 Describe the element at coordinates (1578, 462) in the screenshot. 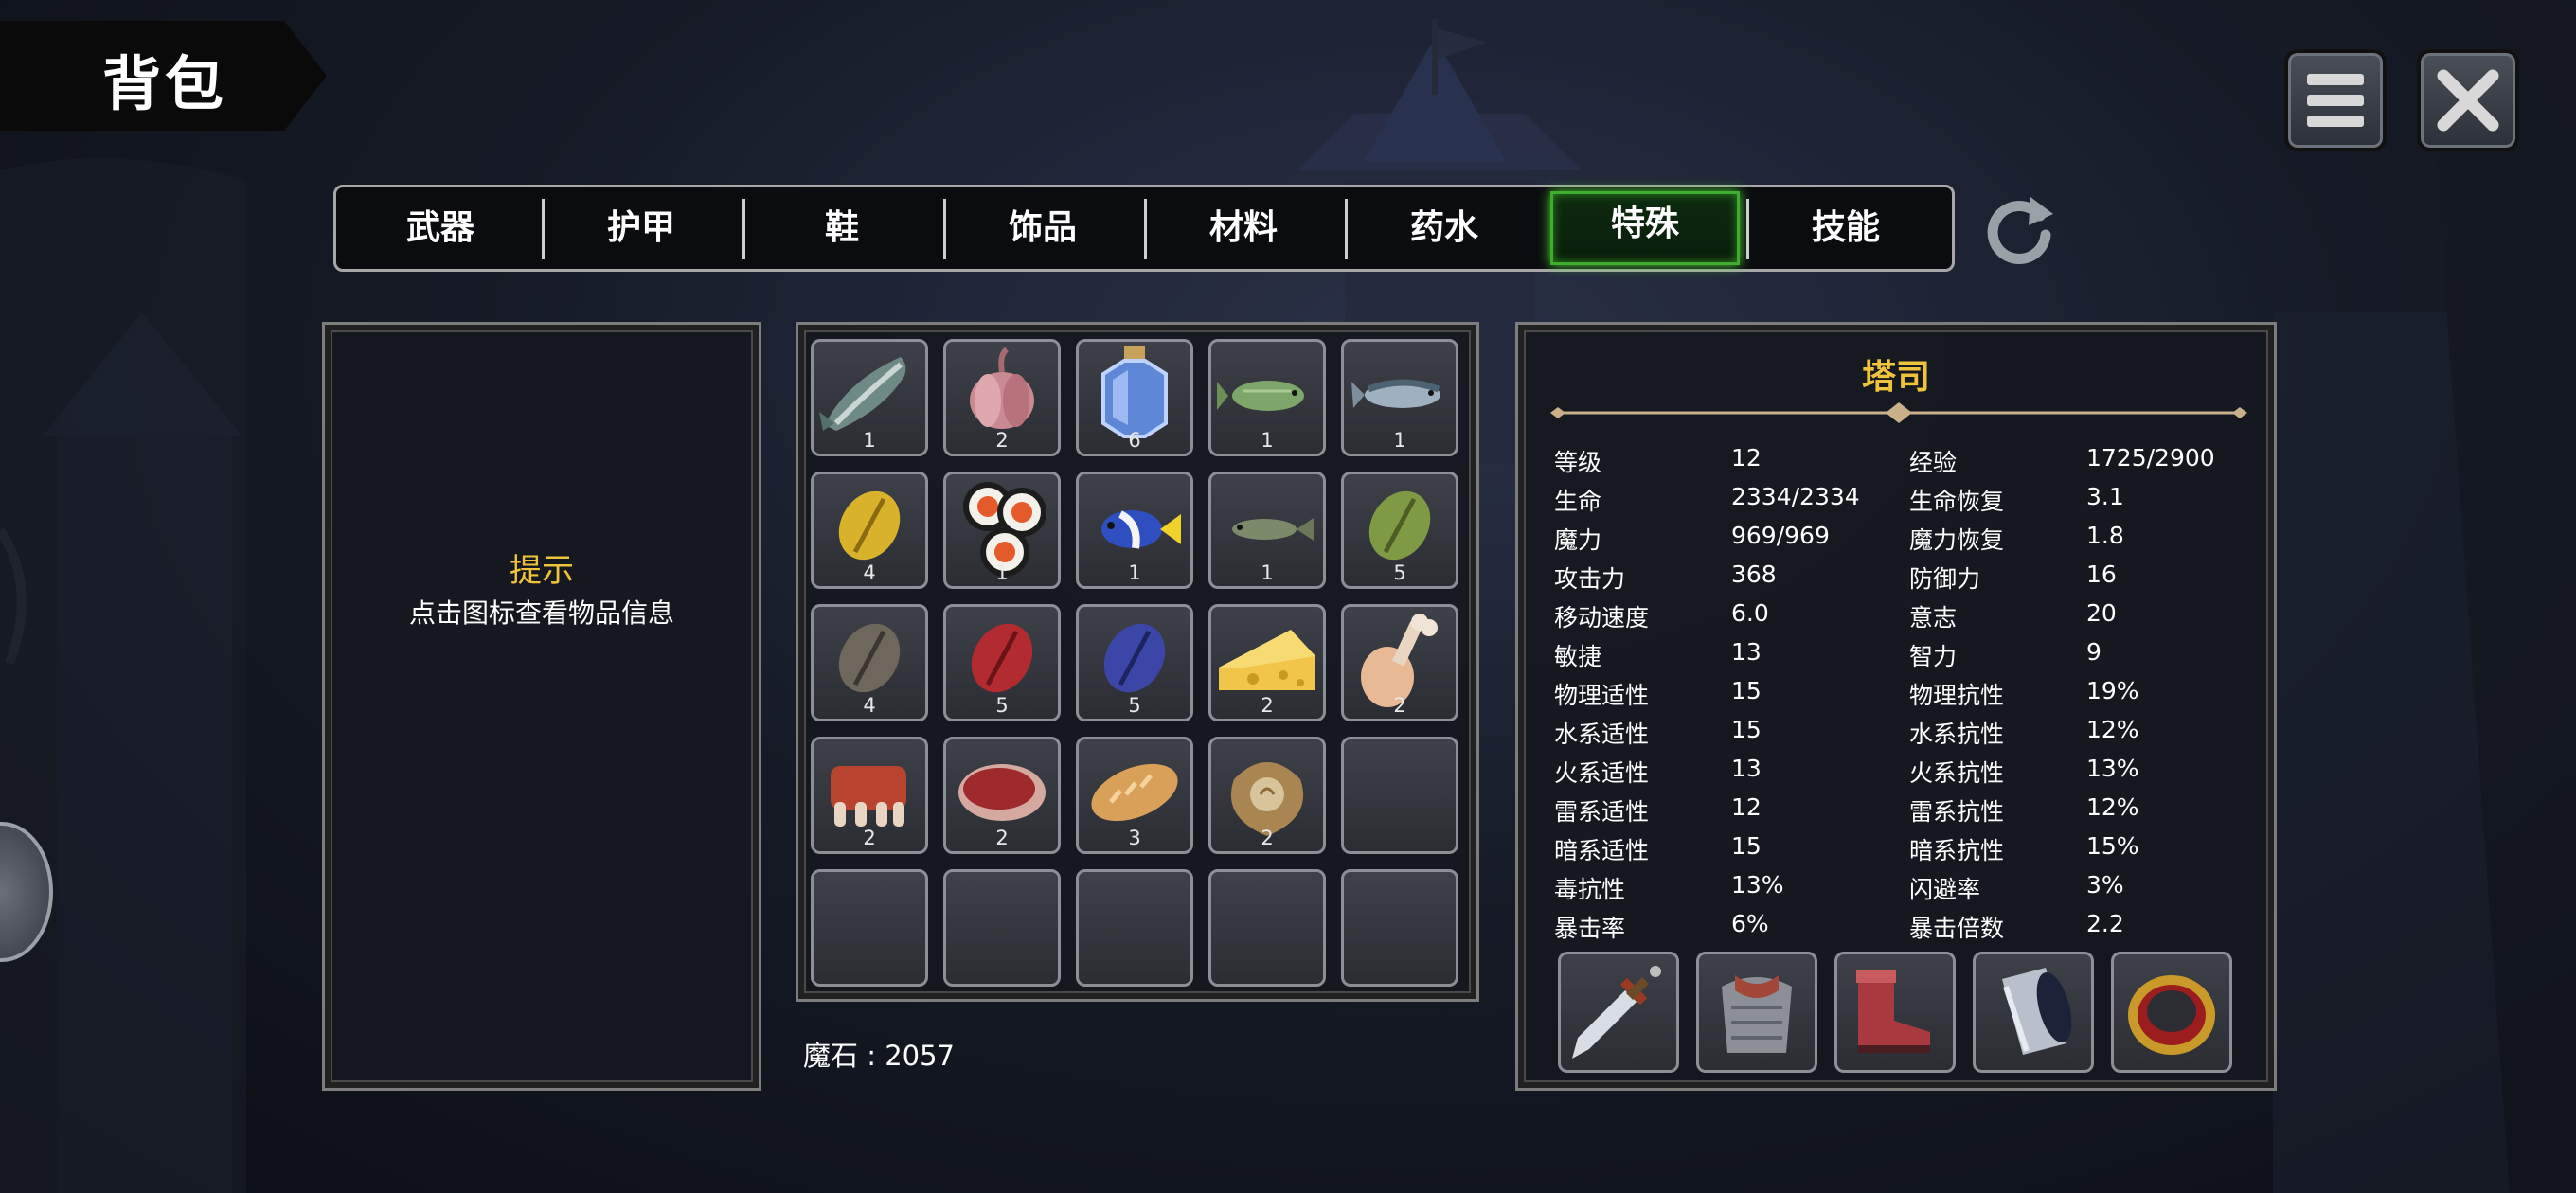

I see `stat-label: 等级` at that location.